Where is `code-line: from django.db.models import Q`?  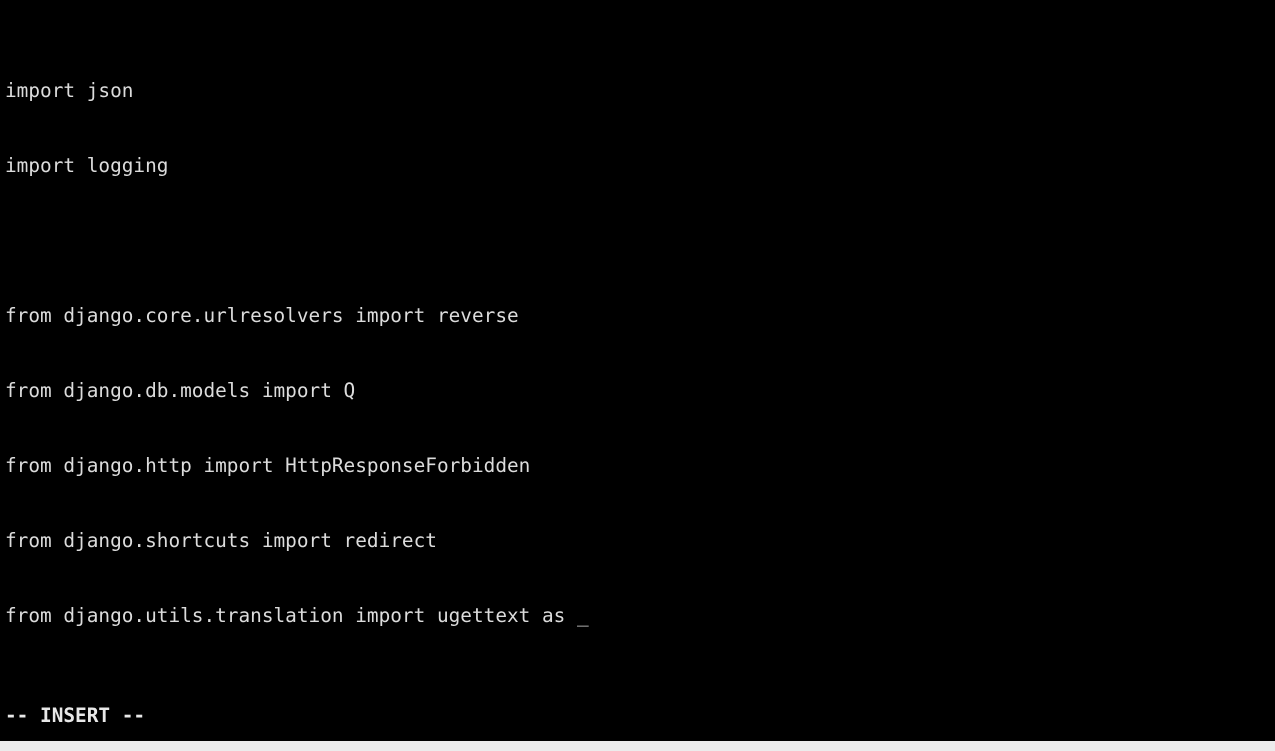 code-line: from django.db.models import Q is located at coordinates (577, 390).